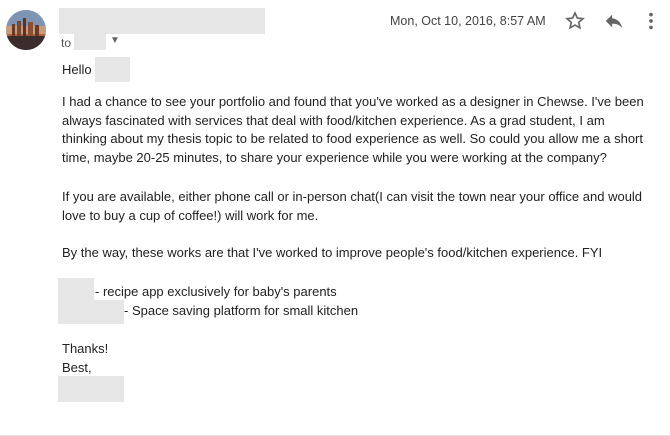  Describe the element at coordinates (85, 348) in the screenshot. I see `closing-thanks: Thanks!` at that location.